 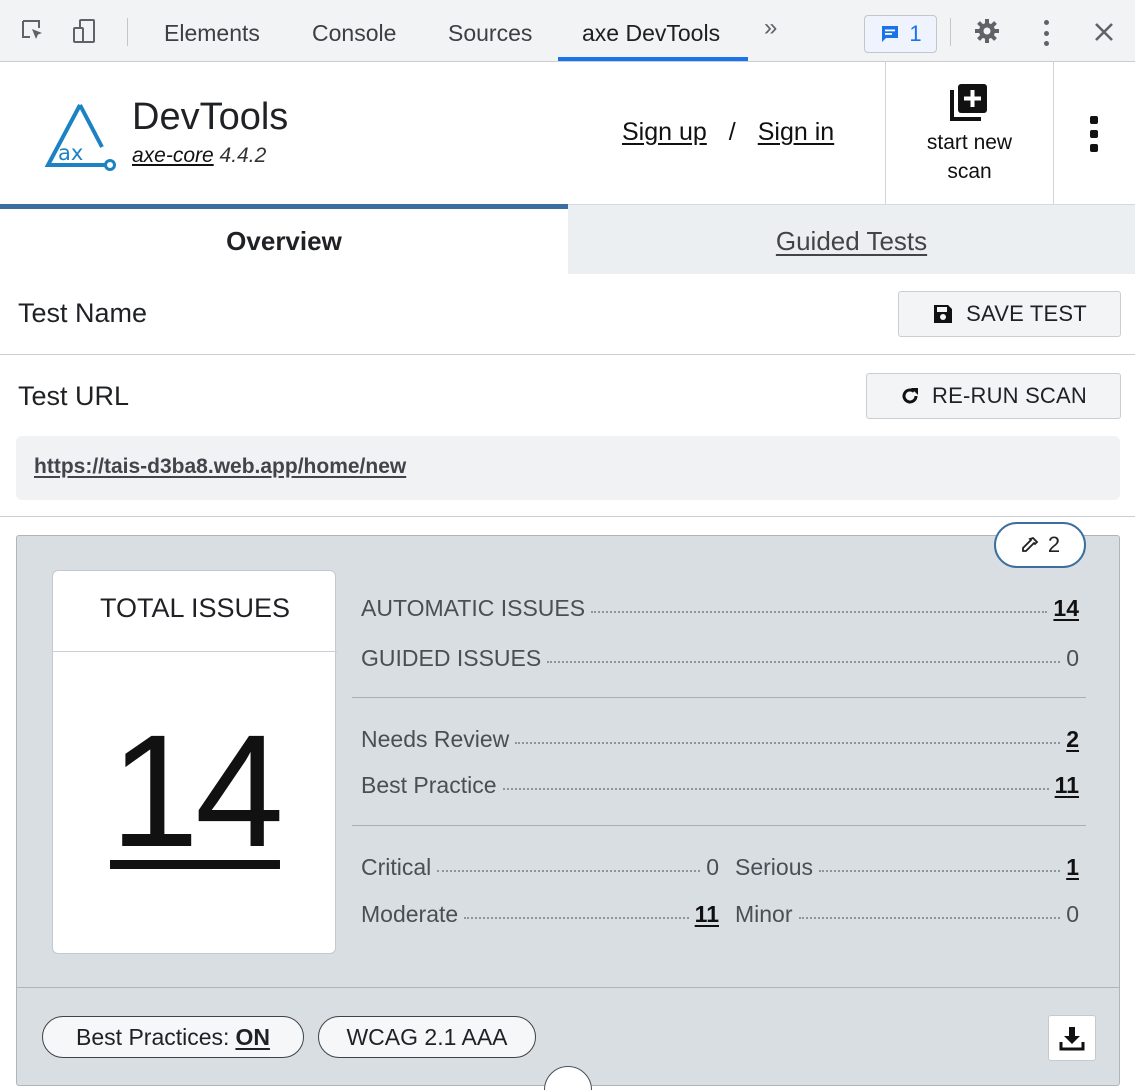 I want to click on automatic-issues-count: 14, so click(x=1066, y=608).